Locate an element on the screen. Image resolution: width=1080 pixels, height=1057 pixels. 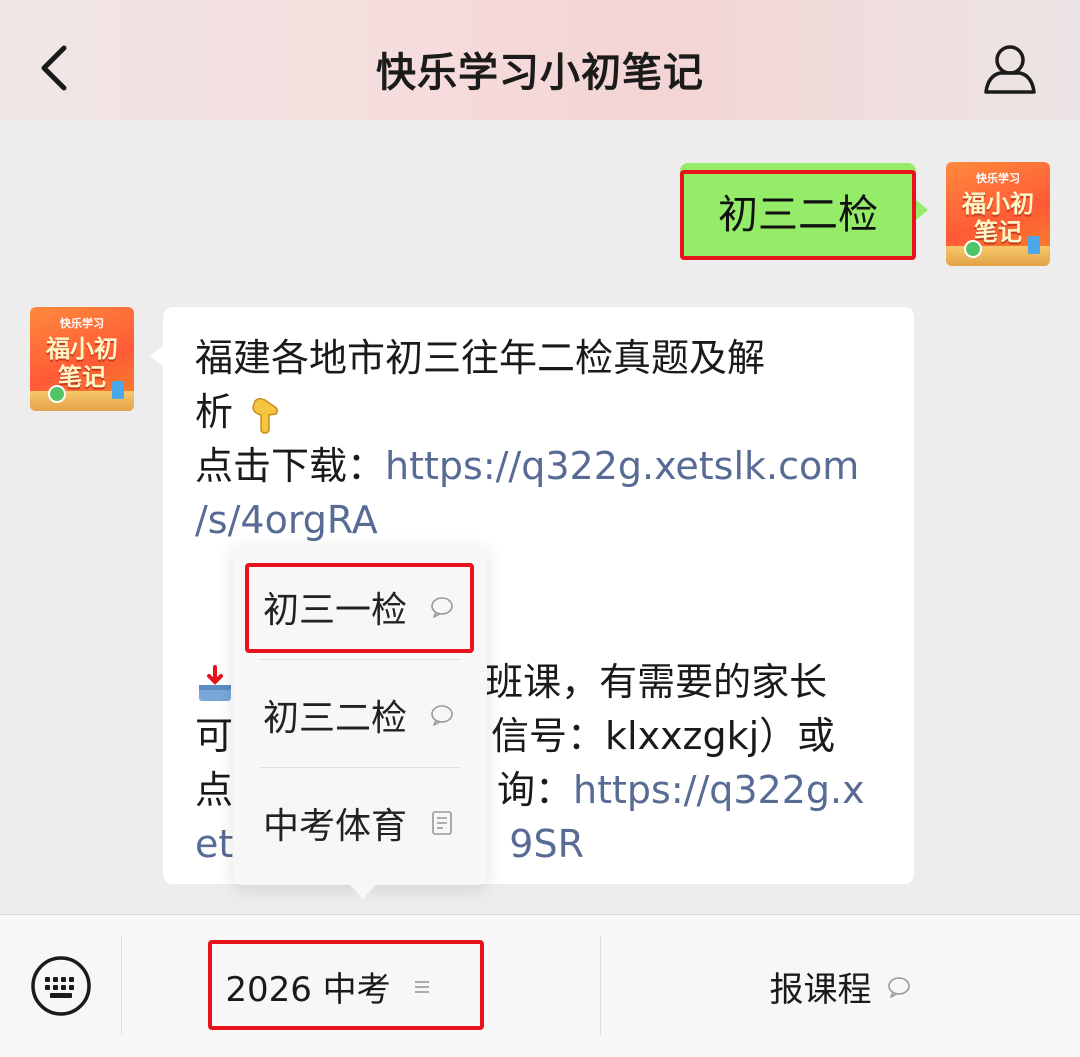
download-link: https://q322g.xetslk.com is located at coordinates (622, 466).